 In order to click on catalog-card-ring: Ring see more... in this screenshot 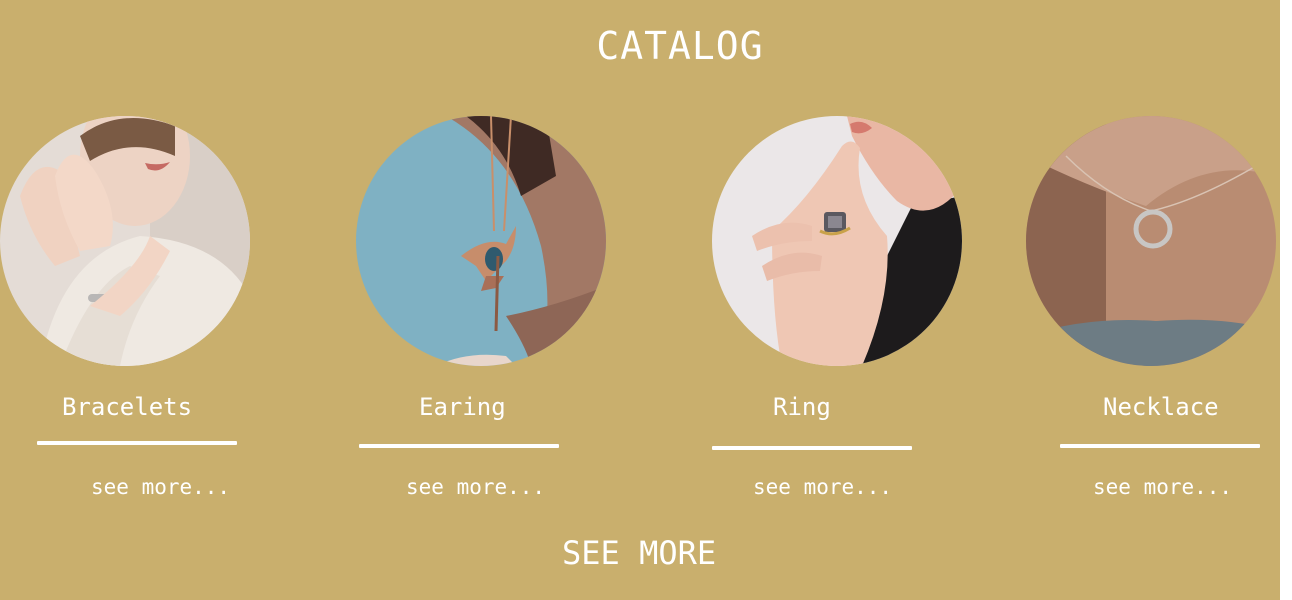, I will do `click(837, 307)`.